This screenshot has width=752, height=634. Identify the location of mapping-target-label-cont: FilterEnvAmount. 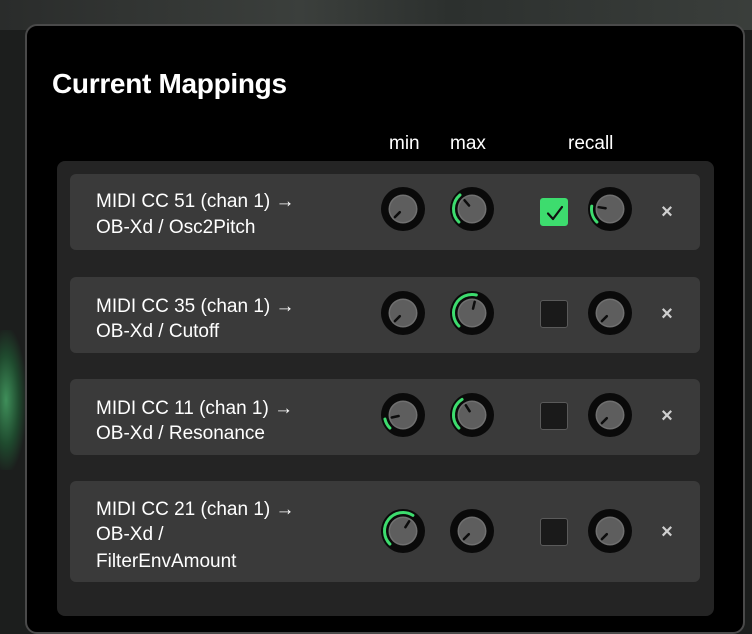
(166, 561).